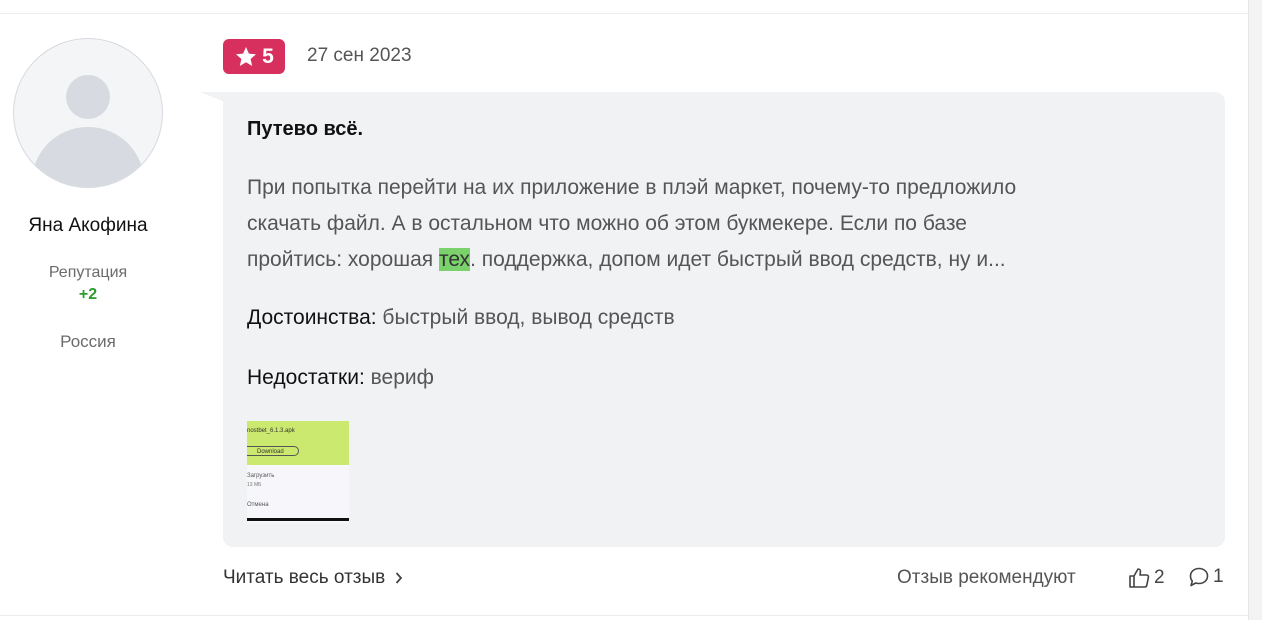 The image size is (1262, 620). I want to click on avatar-head-shape, so click(88, 97).